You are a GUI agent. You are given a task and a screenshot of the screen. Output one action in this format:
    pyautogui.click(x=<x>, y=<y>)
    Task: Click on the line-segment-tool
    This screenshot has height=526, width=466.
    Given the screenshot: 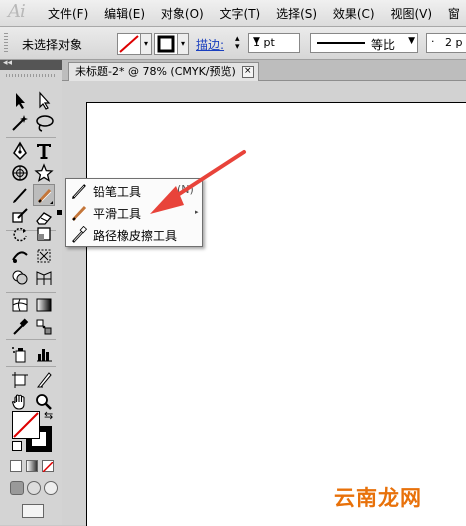 What is the action you would take?
    pyautogui.click(x=20, y=173)
    